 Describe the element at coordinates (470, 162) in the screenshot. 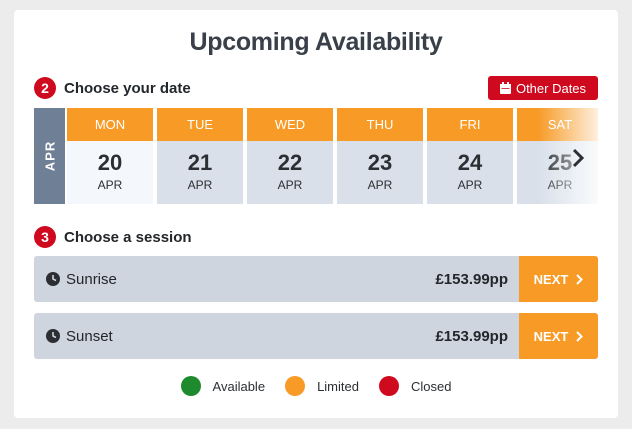

I see `day-number: 24` at that location.